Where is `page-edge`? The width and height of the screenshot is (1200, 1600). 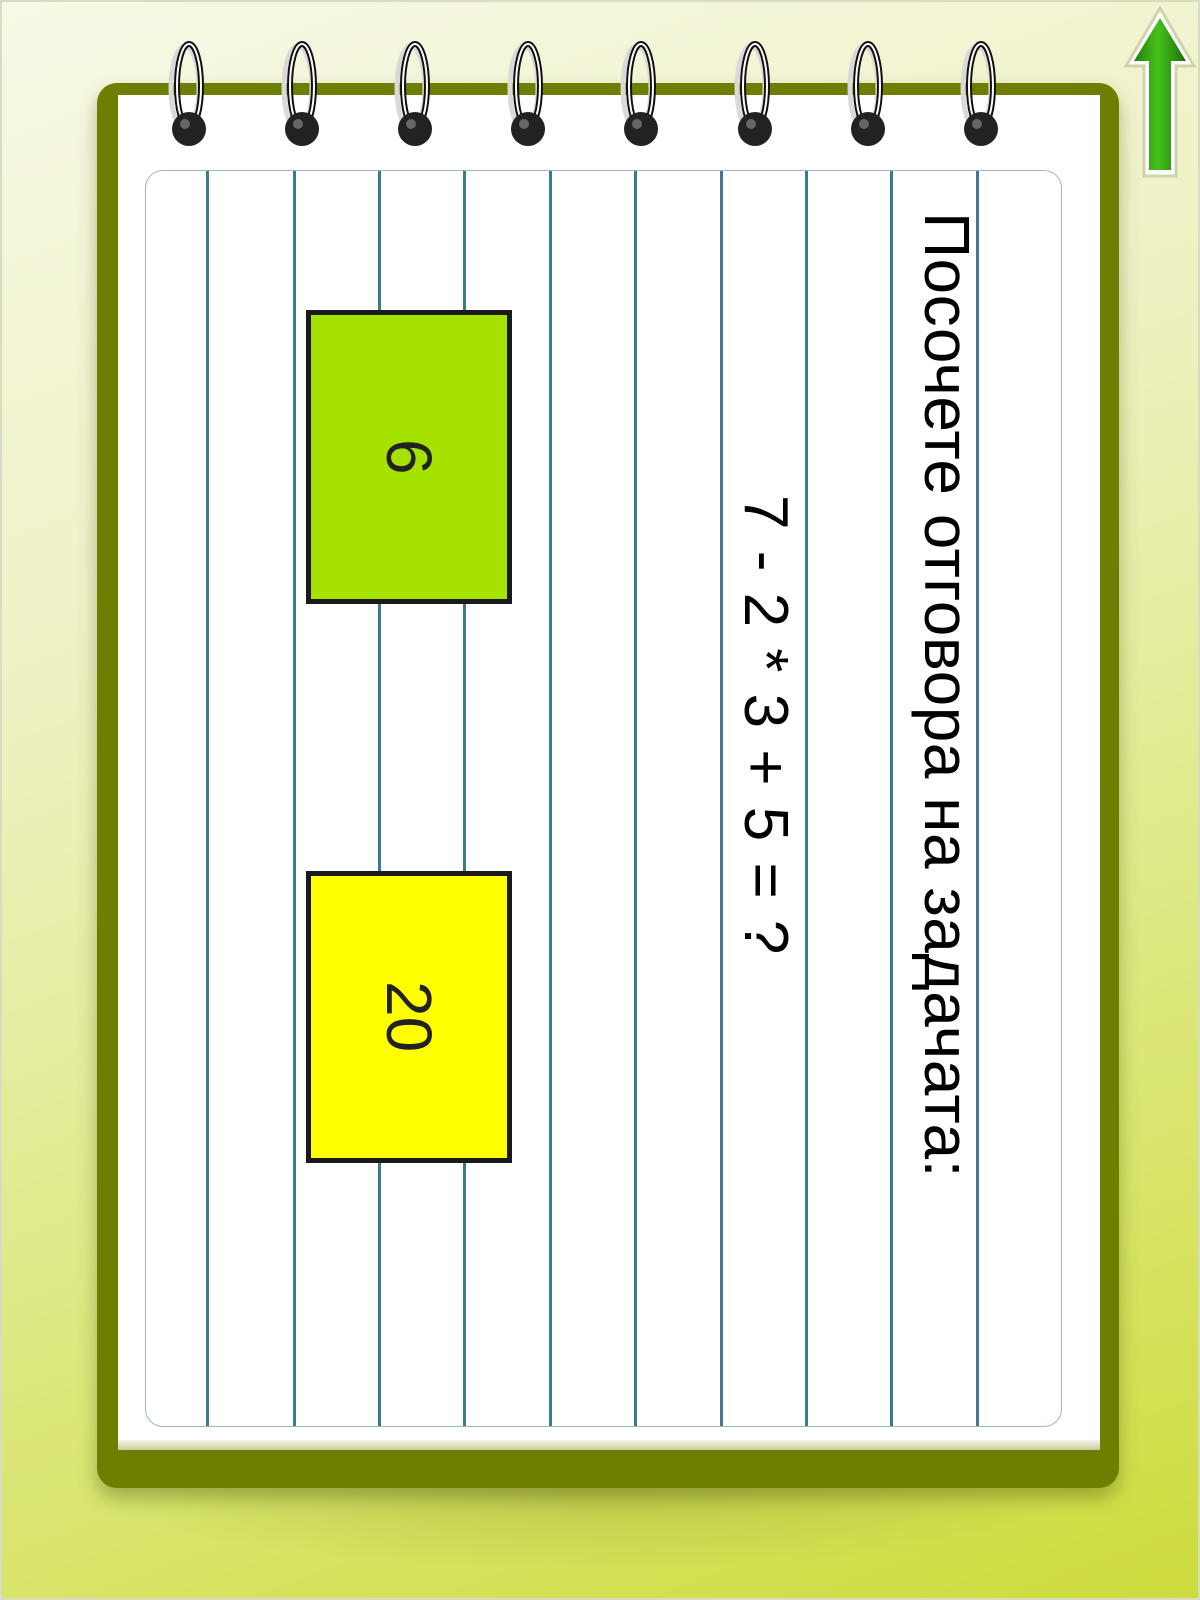
page-edge is located at coordinates (609, 1445).